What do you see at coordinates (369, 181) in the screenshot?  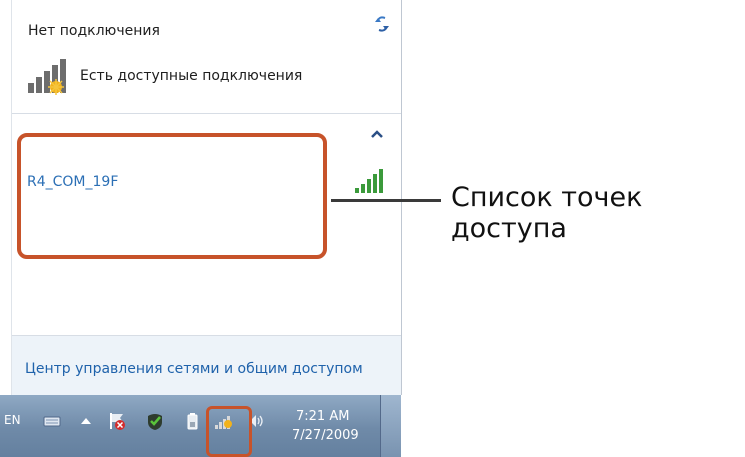 I see `signal-strength-icon` at bounding box center [369, 181].